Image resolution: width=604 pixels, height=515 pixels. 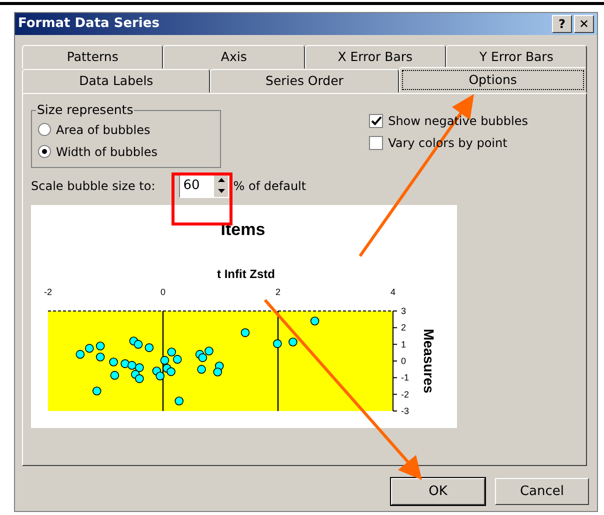 I want to click on up-arrow-icon, so click(x=221, y=180).